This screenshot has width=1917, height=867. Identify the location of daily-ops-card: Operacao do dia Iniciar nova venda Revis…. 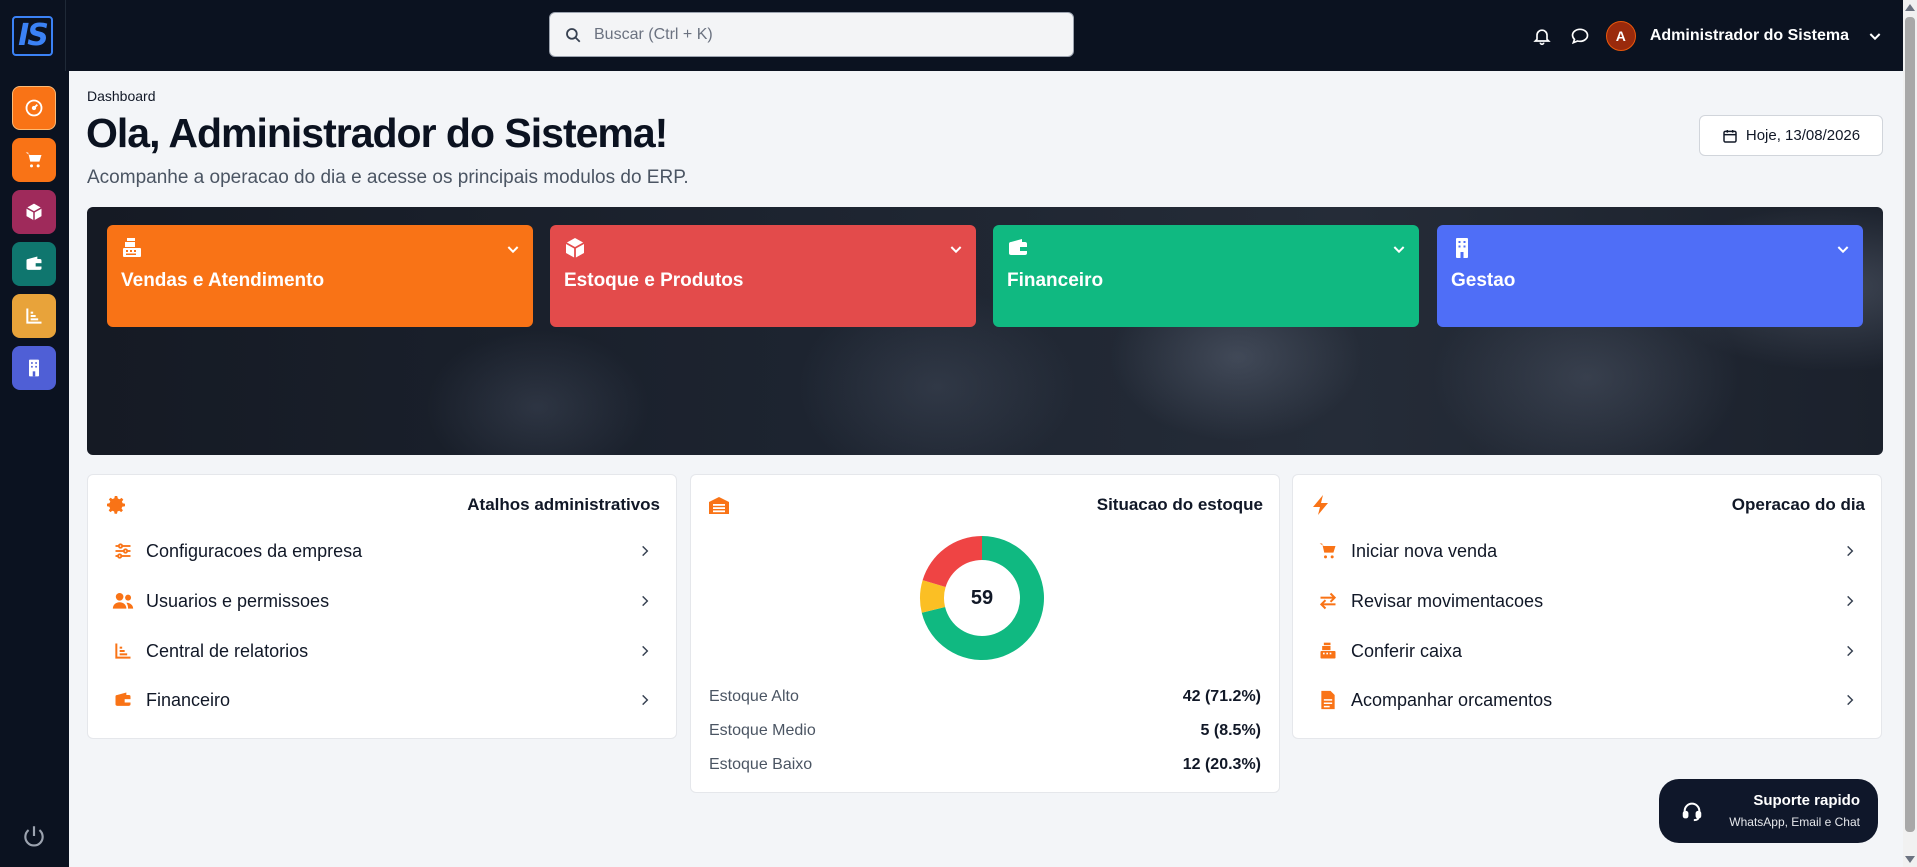
(1587, 606).